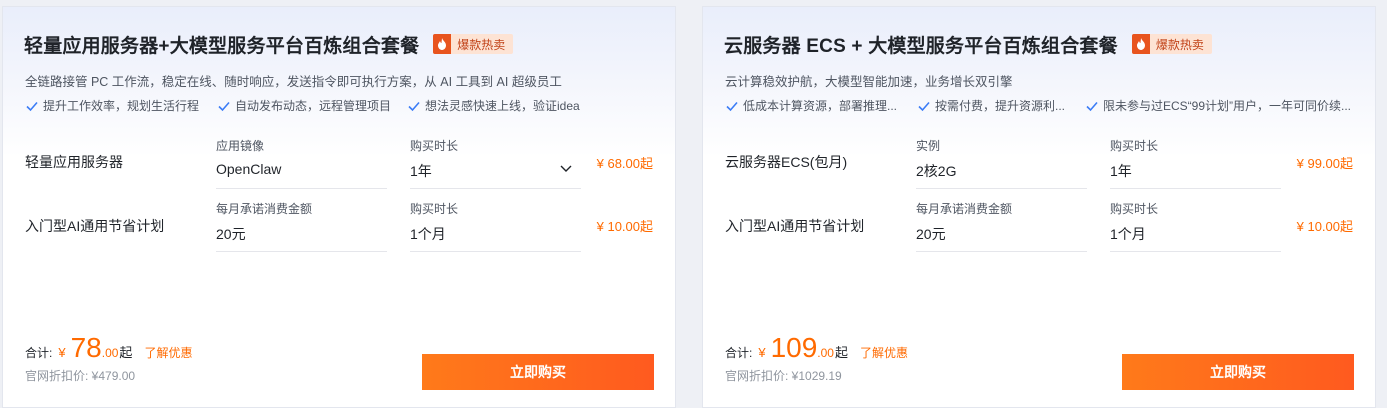 Image resolution: width=1387 pixels, height=408 pixels. Describe the element at coordinates (1324, 163) in the screenshot. I see `item-price: ¥ 99.00起` at that location.